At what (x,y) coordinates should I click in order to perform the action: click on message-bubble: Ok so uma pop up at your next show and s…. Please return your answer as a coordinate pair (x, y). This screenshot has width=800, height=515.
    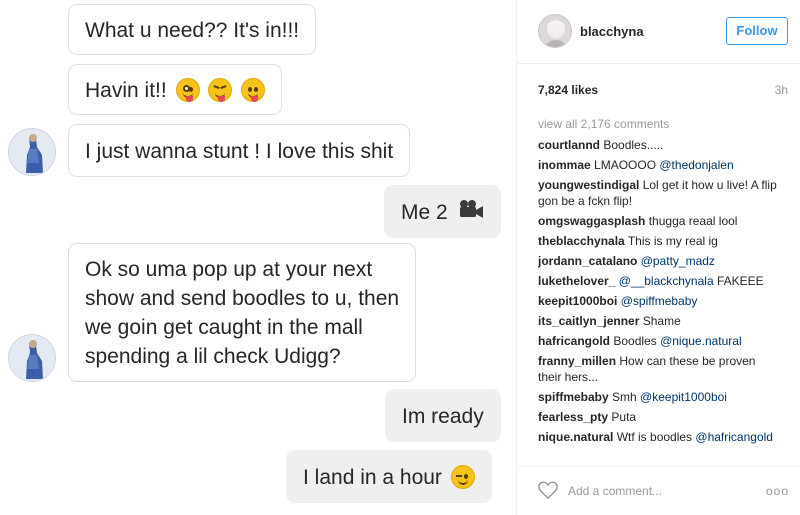
    Looking at the image, I should click on (242, 312).